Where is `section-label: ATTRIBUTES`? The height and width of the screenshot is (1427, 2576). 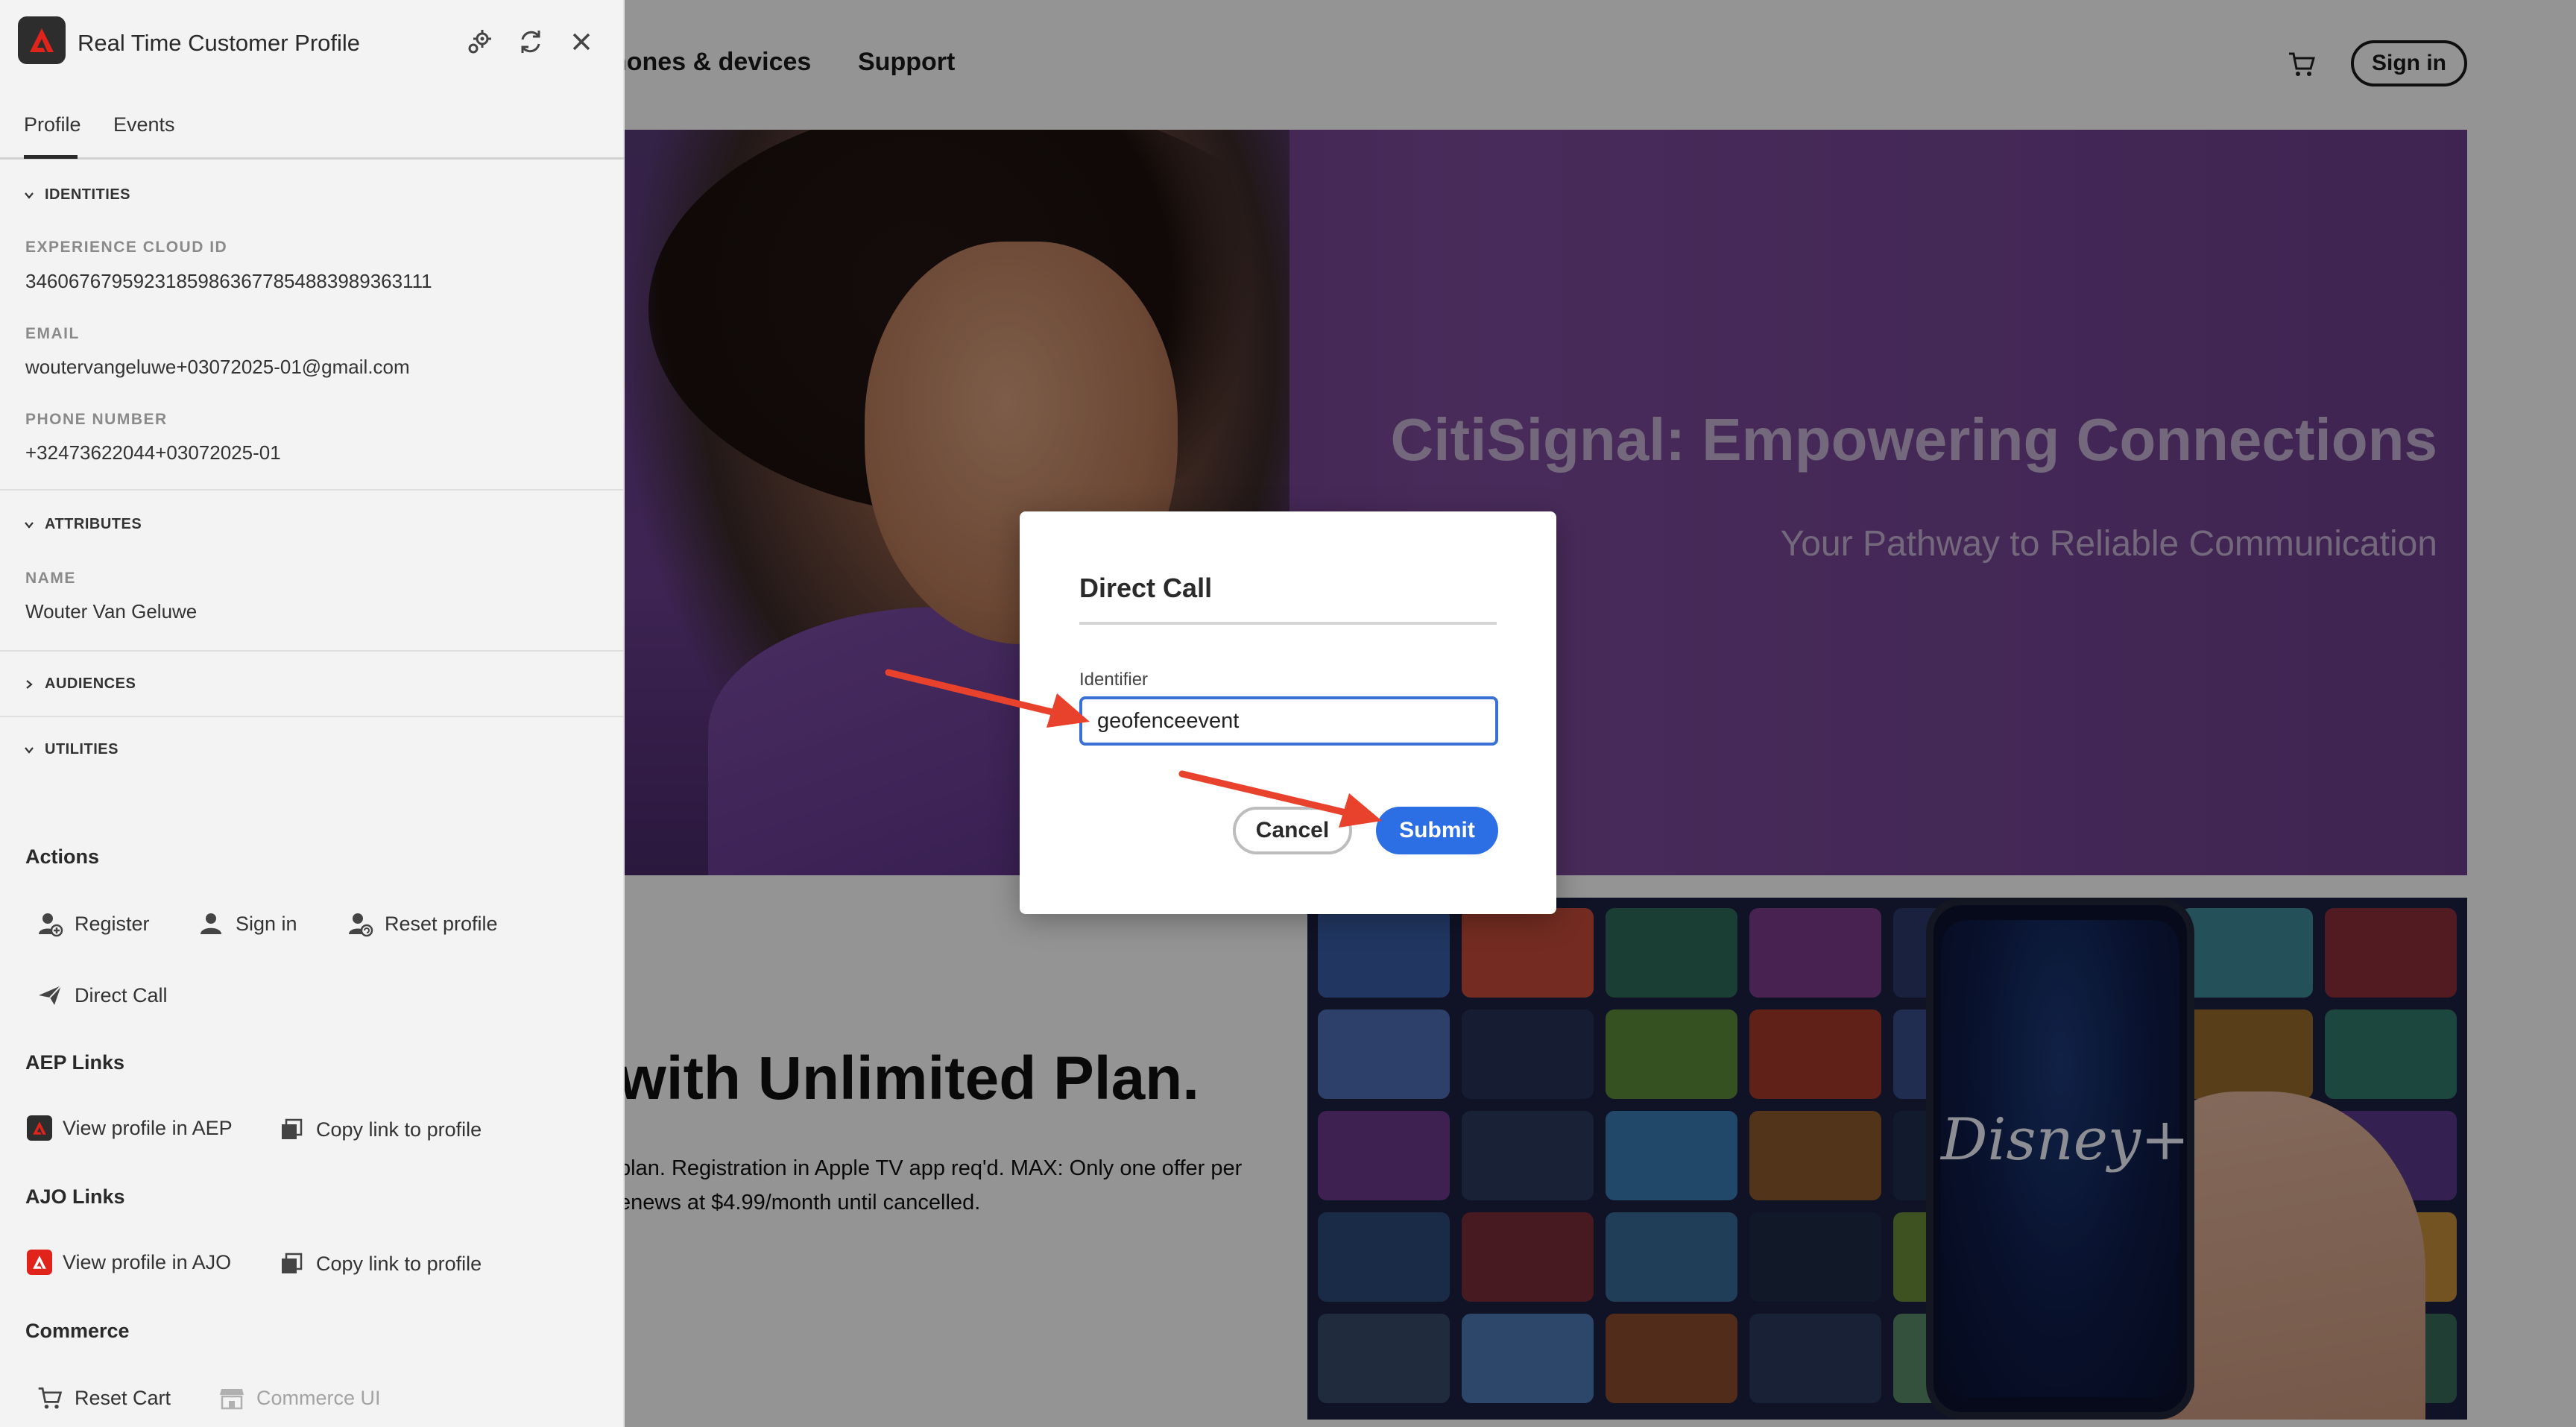 section-label: ATTRIBUTES is located at coordinates (93, 524).